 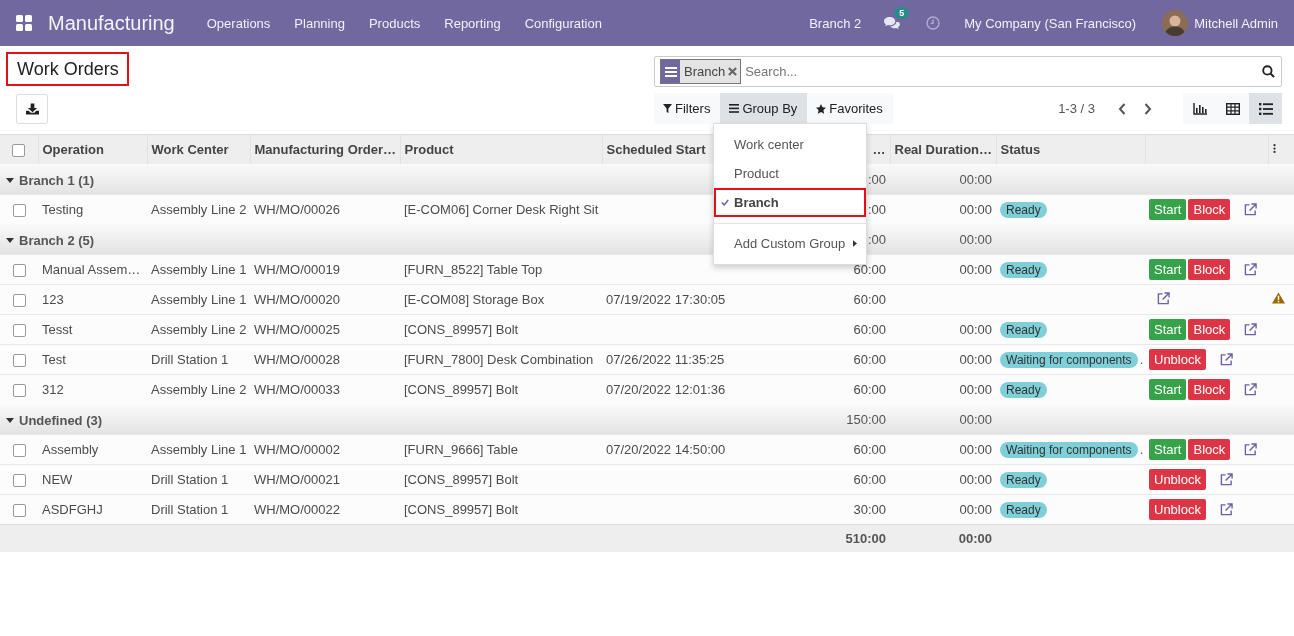 I want to click on table-cell: WH/MO/00019, so click(x=297, y=269).